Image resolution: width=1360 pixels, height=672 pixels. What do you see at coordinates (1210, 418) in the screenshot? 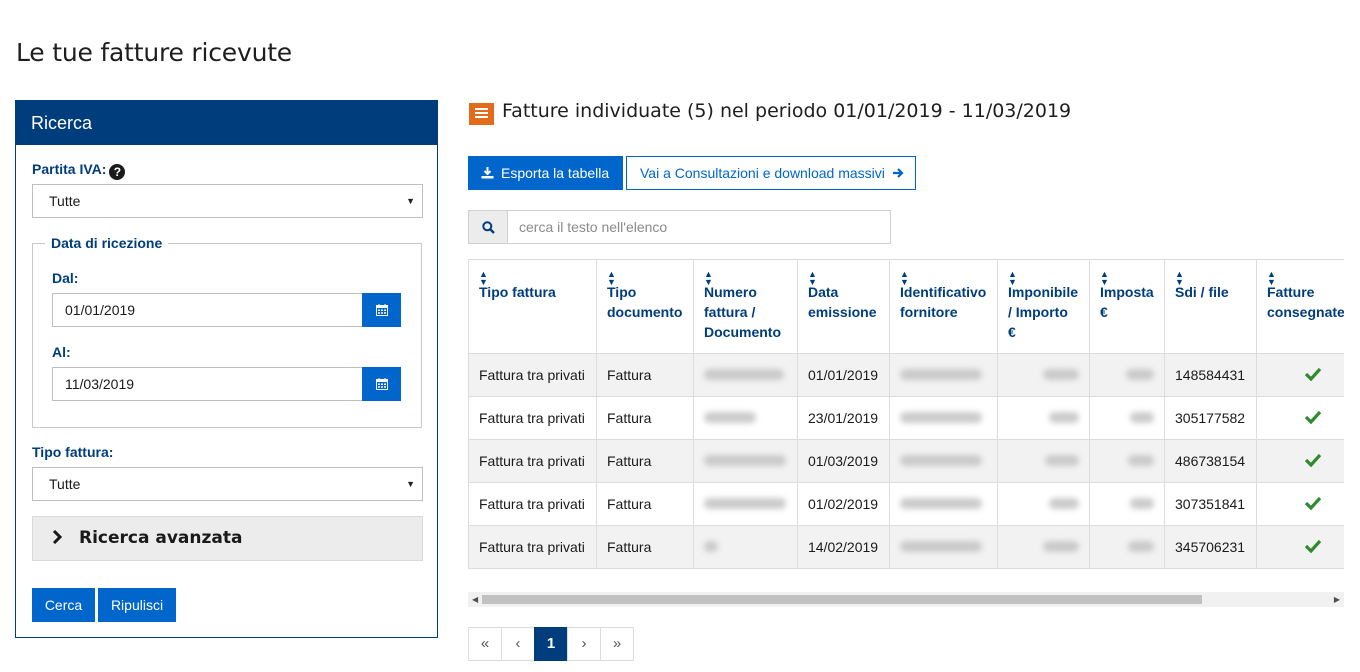
I see `cell-sdi-file: 305177582` at bounding box center [1210, 418].